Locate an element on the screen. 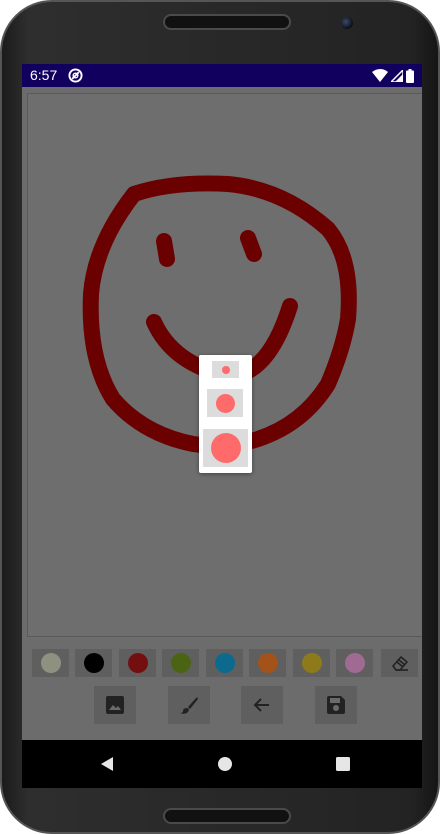 The width and height of the screenshot is (440, 834). undo-button is located at coordinates (262, 705).